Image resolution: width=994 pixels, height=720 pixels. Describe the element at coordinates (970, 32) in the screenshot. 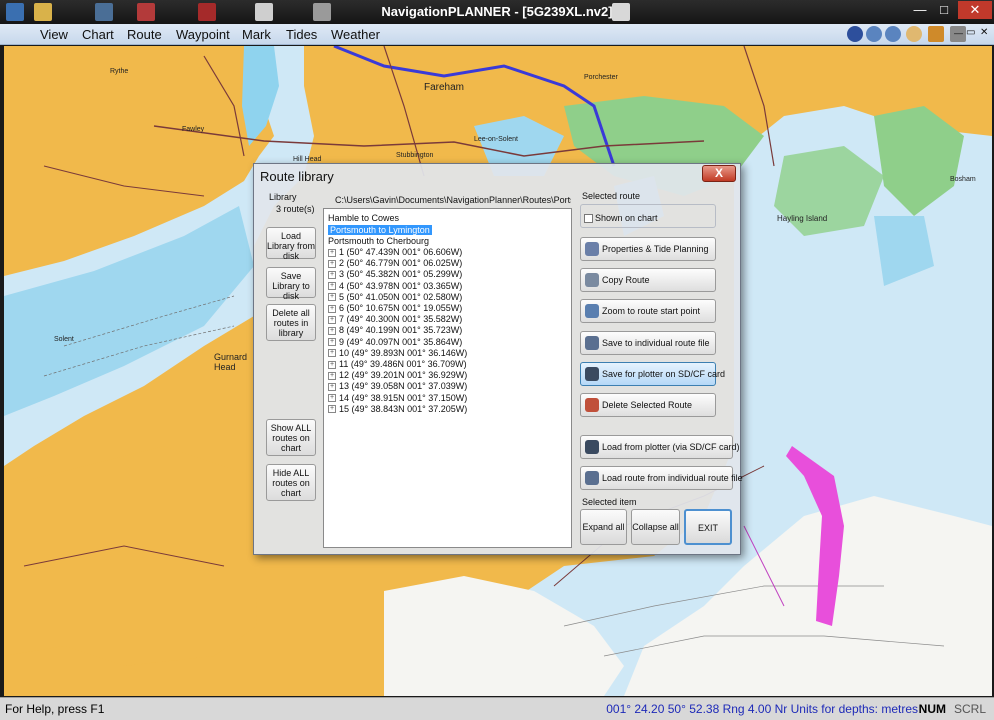

I see `restore-child-button: ▭` at that location.